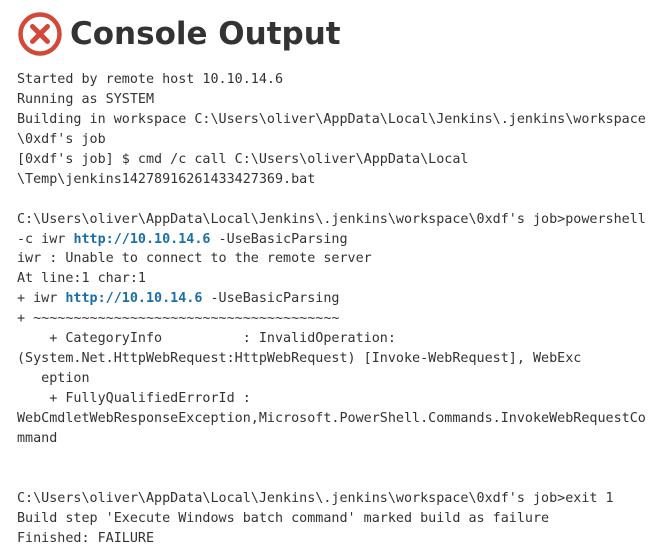 This screenshot has width=658, height=558. I want to click on console-text: + FullyQualifiedErrorId :, so click(134, 398).